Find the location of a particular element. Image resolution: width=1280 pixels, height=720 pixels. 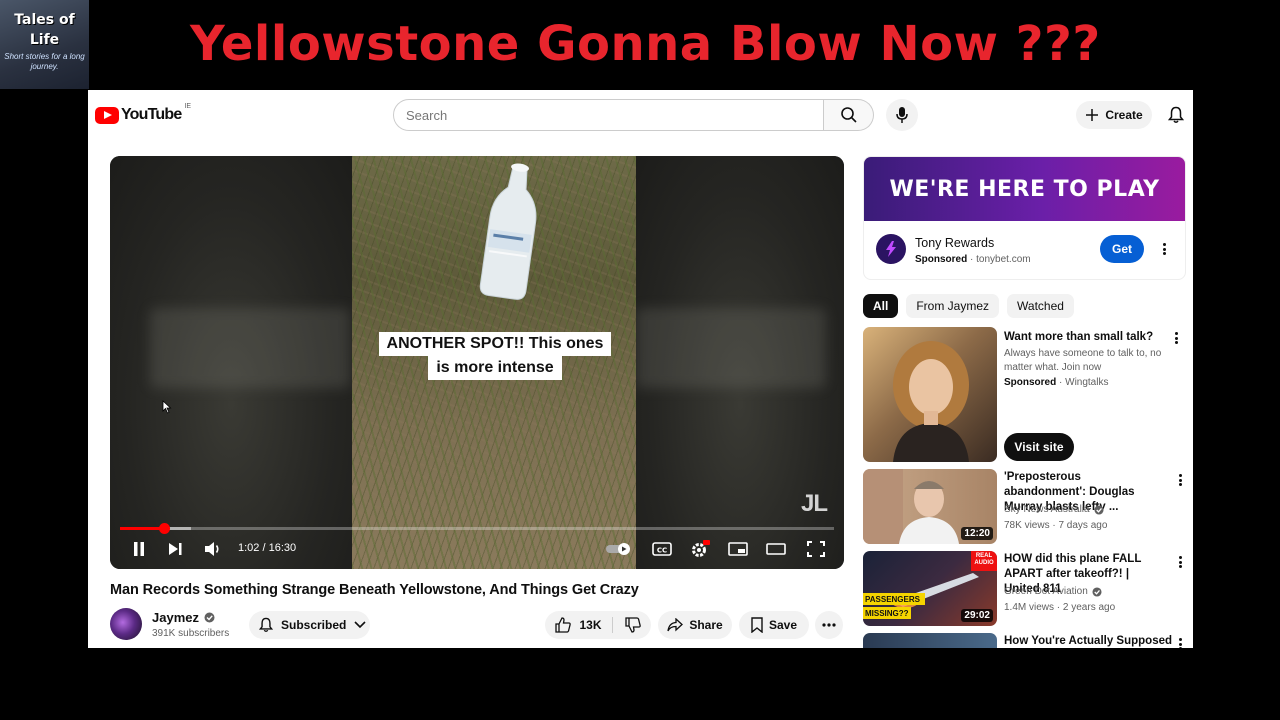

subtitles-button: CC is located at coordinates (662, 549).